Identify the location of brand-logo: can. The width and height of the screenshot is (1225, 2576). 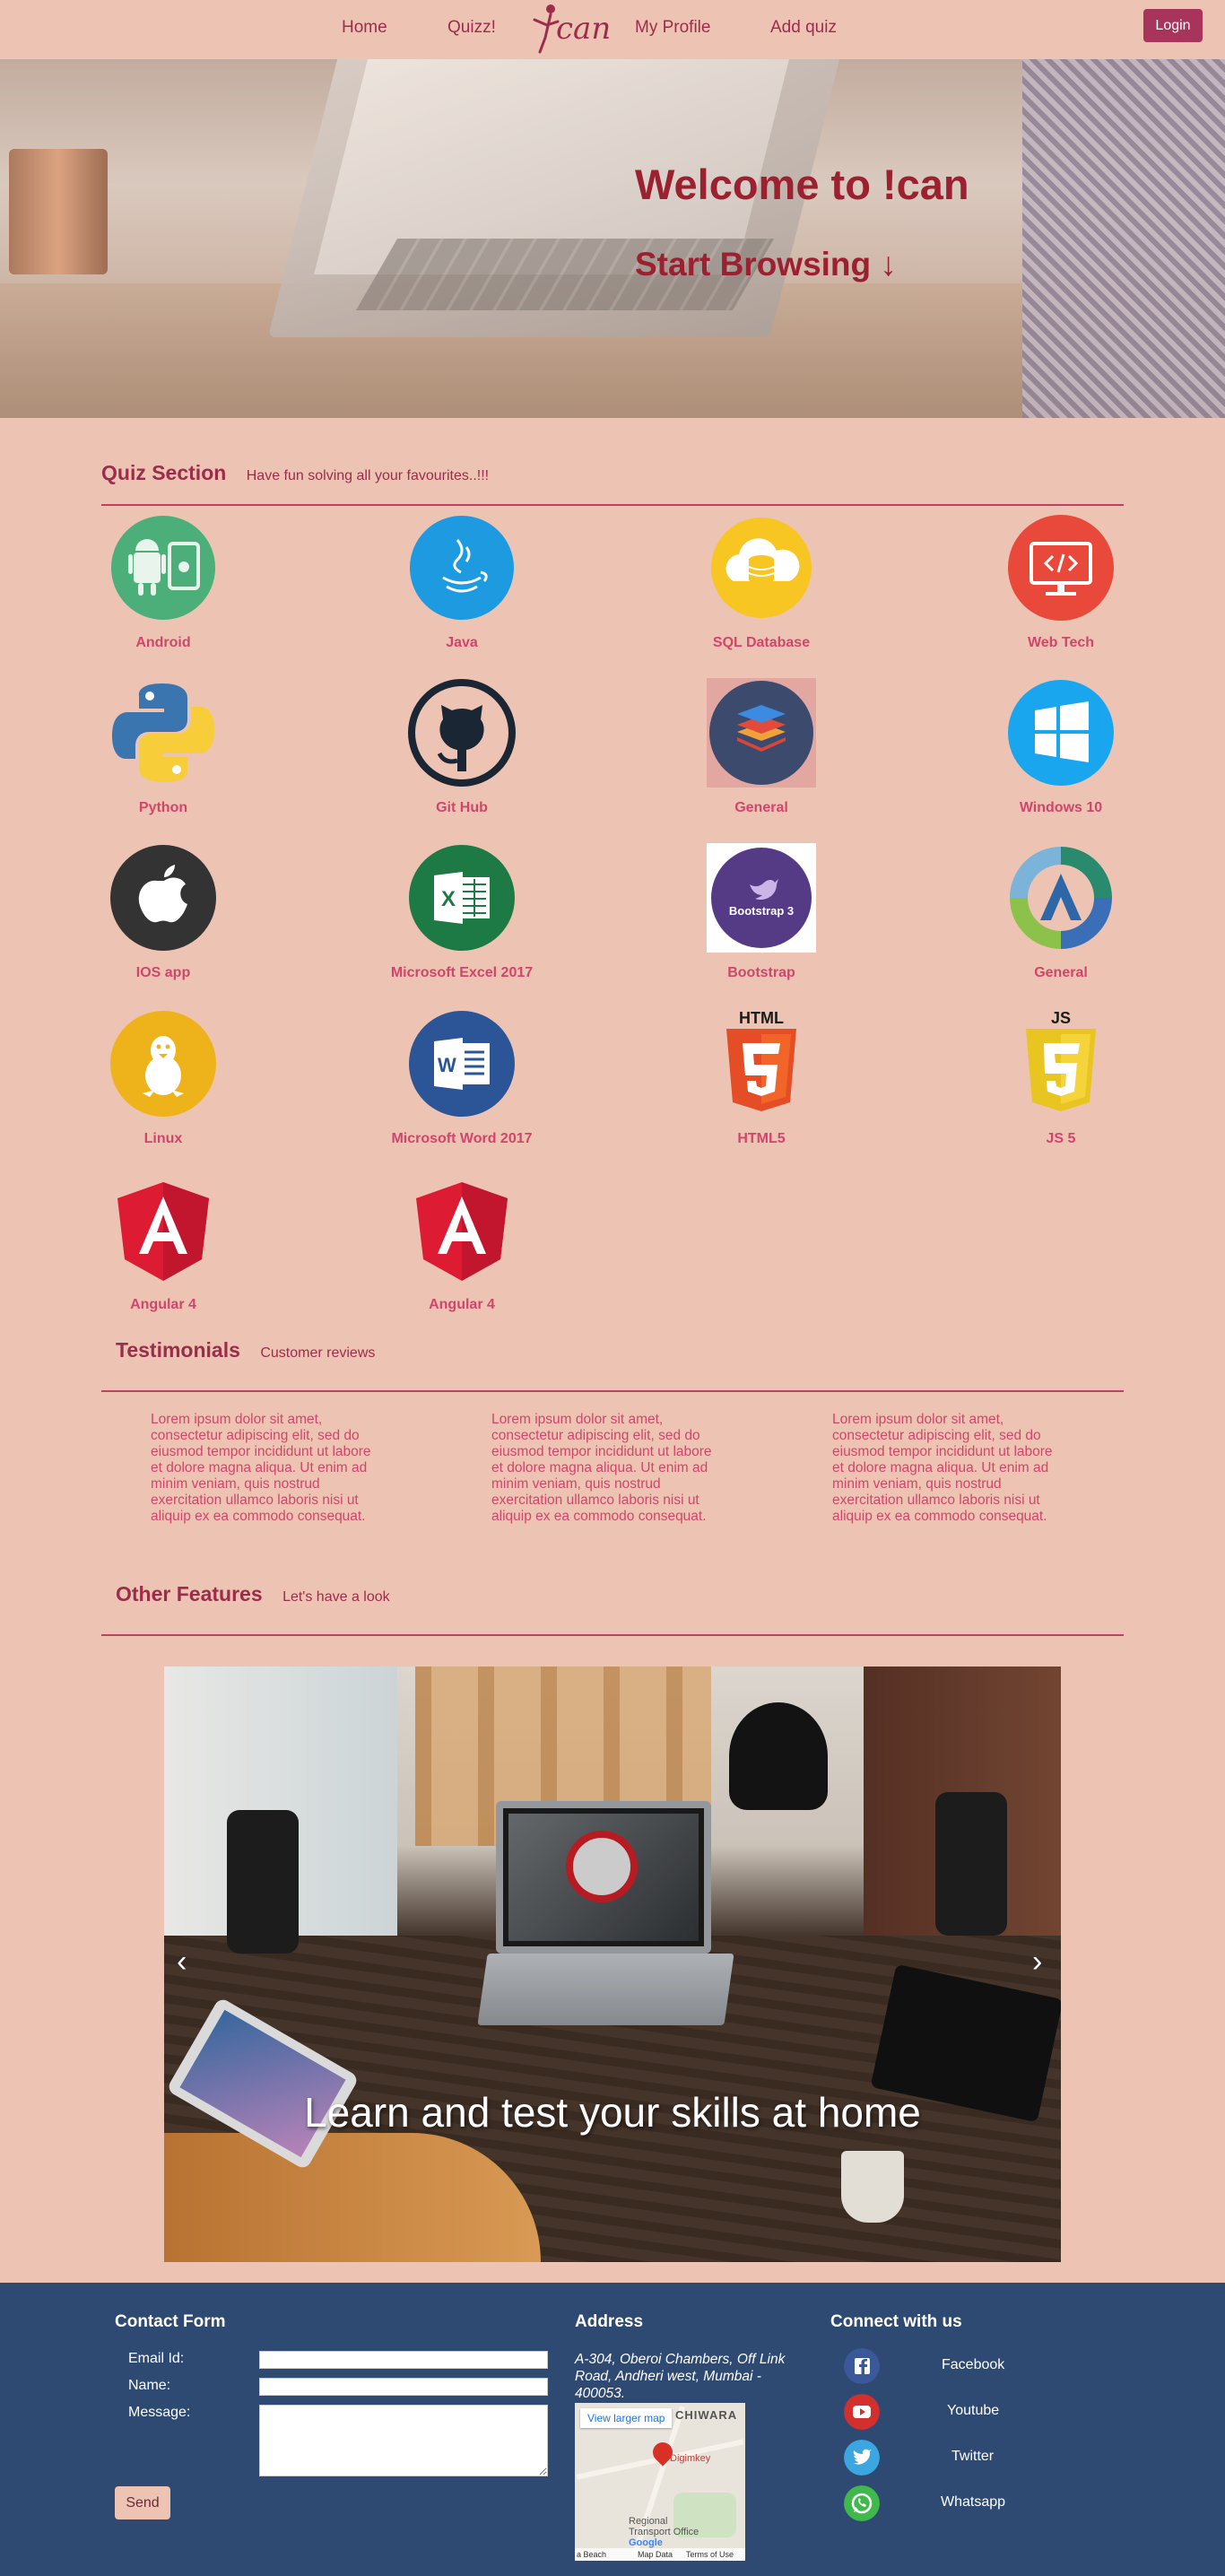
(571, 29).